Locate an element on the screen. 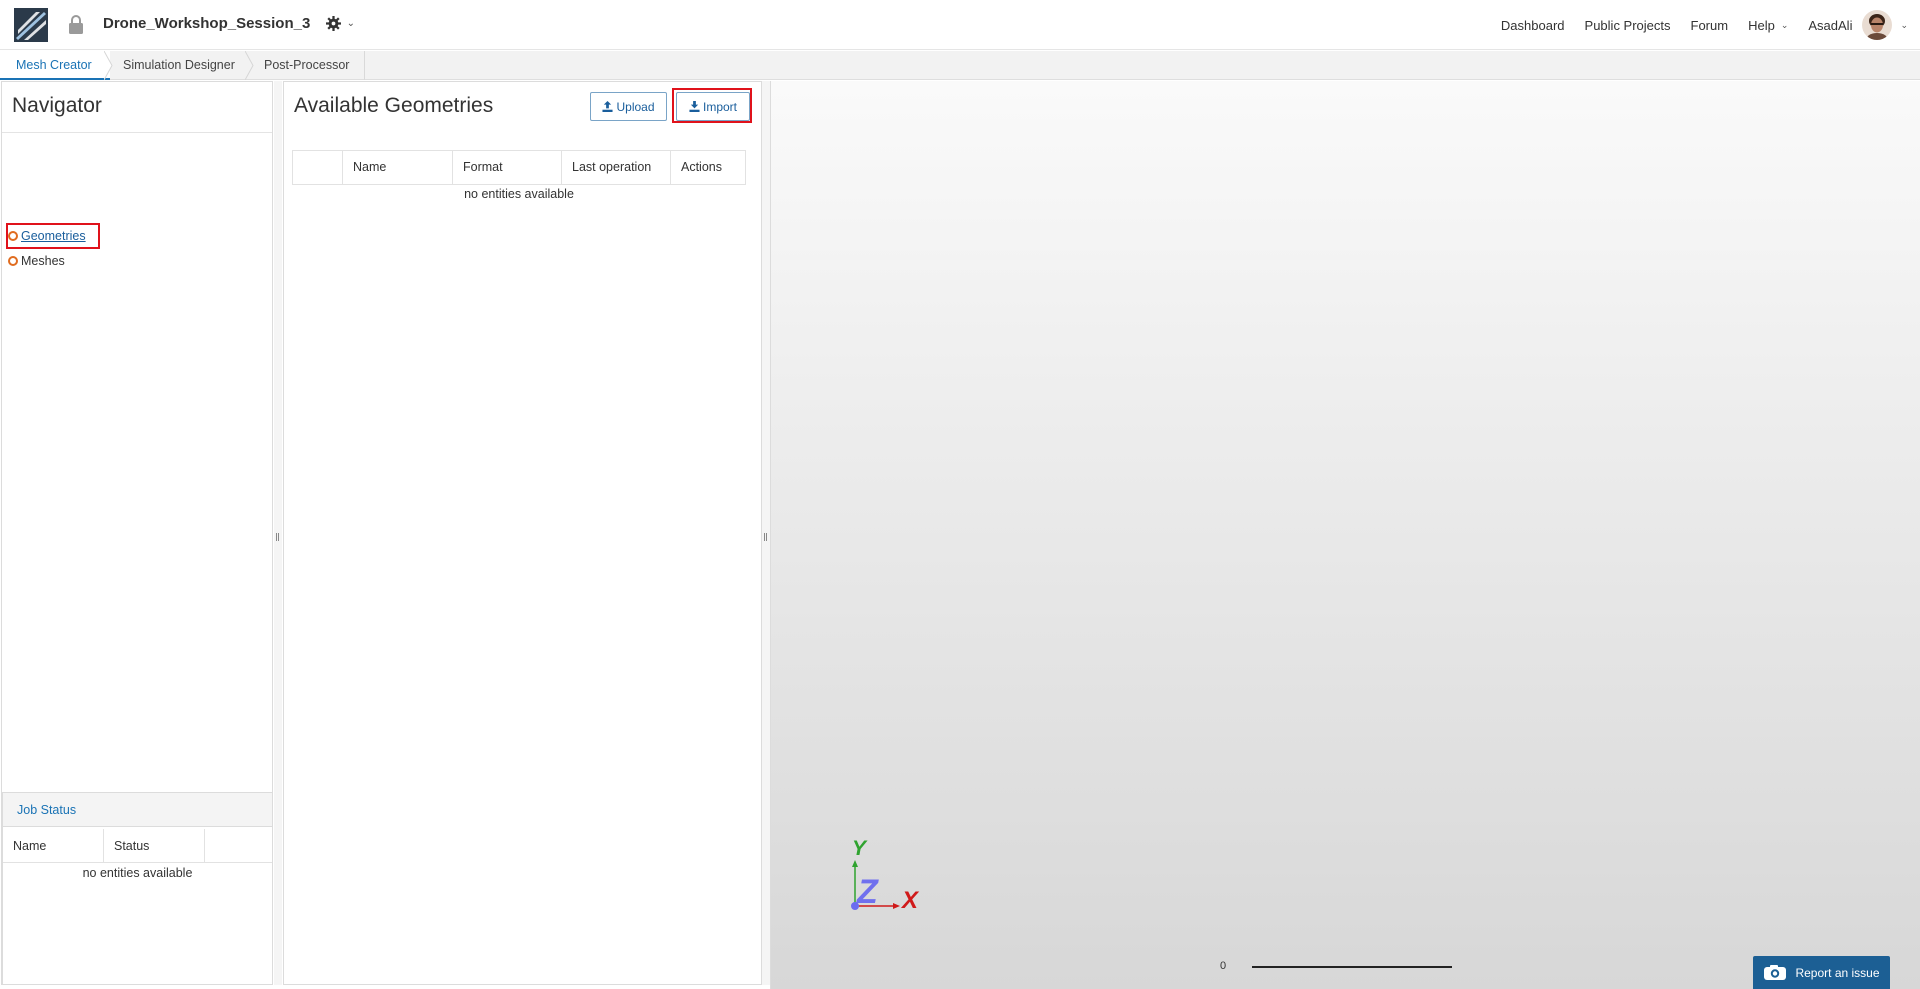 The image size is (1920, 989). axis-y-label: Y is located at coordinates (860, 848).